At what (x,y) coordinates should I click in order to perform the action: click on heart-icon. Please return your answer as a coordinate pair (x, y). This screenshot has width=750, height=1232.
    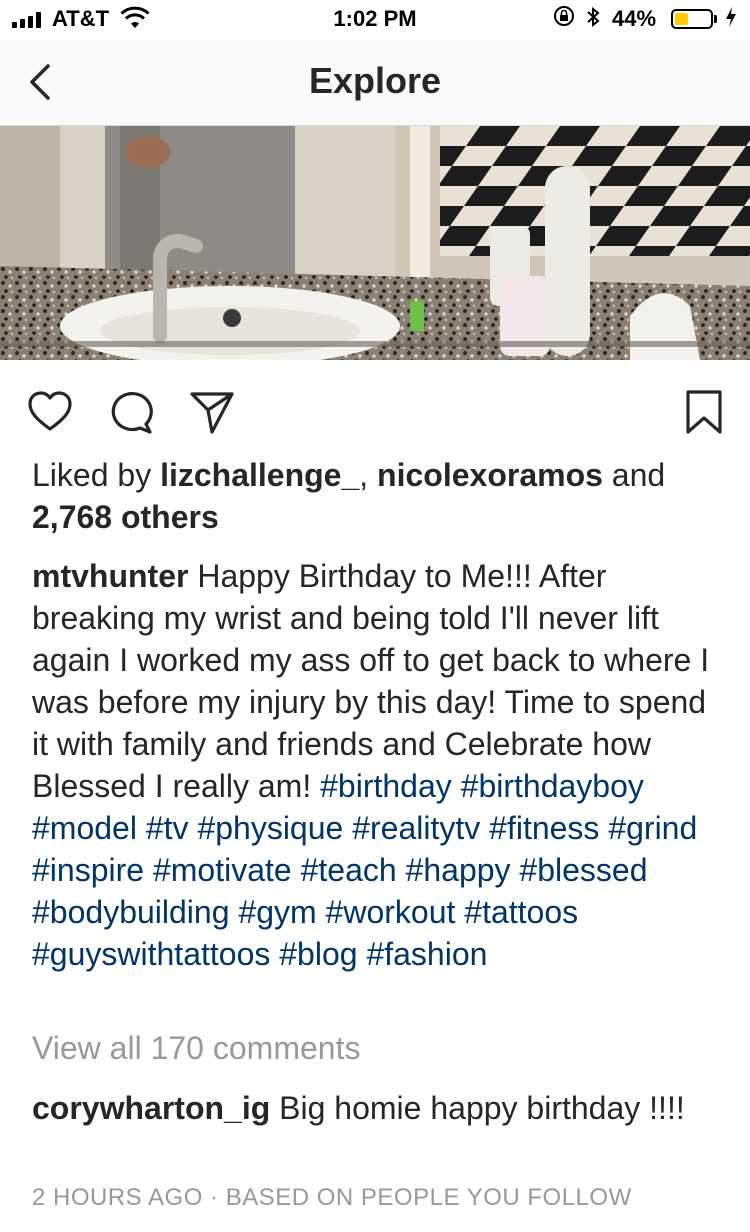
    Looking at the image, I should click on (50, 411).